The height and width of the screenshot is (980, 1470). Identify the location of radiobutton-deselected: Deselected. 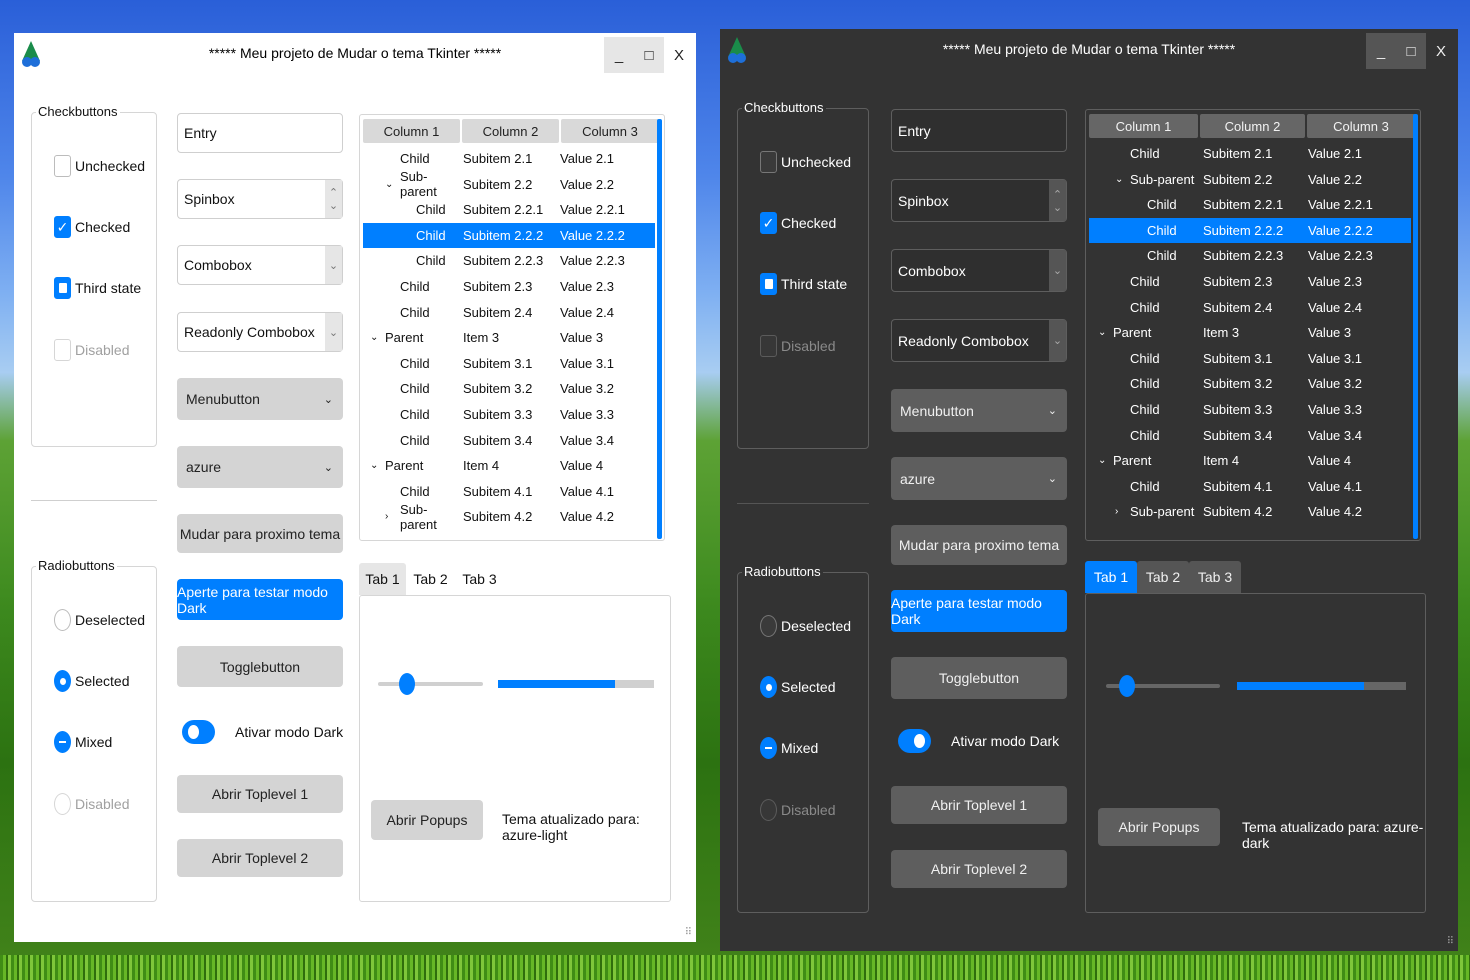
(99, 620).